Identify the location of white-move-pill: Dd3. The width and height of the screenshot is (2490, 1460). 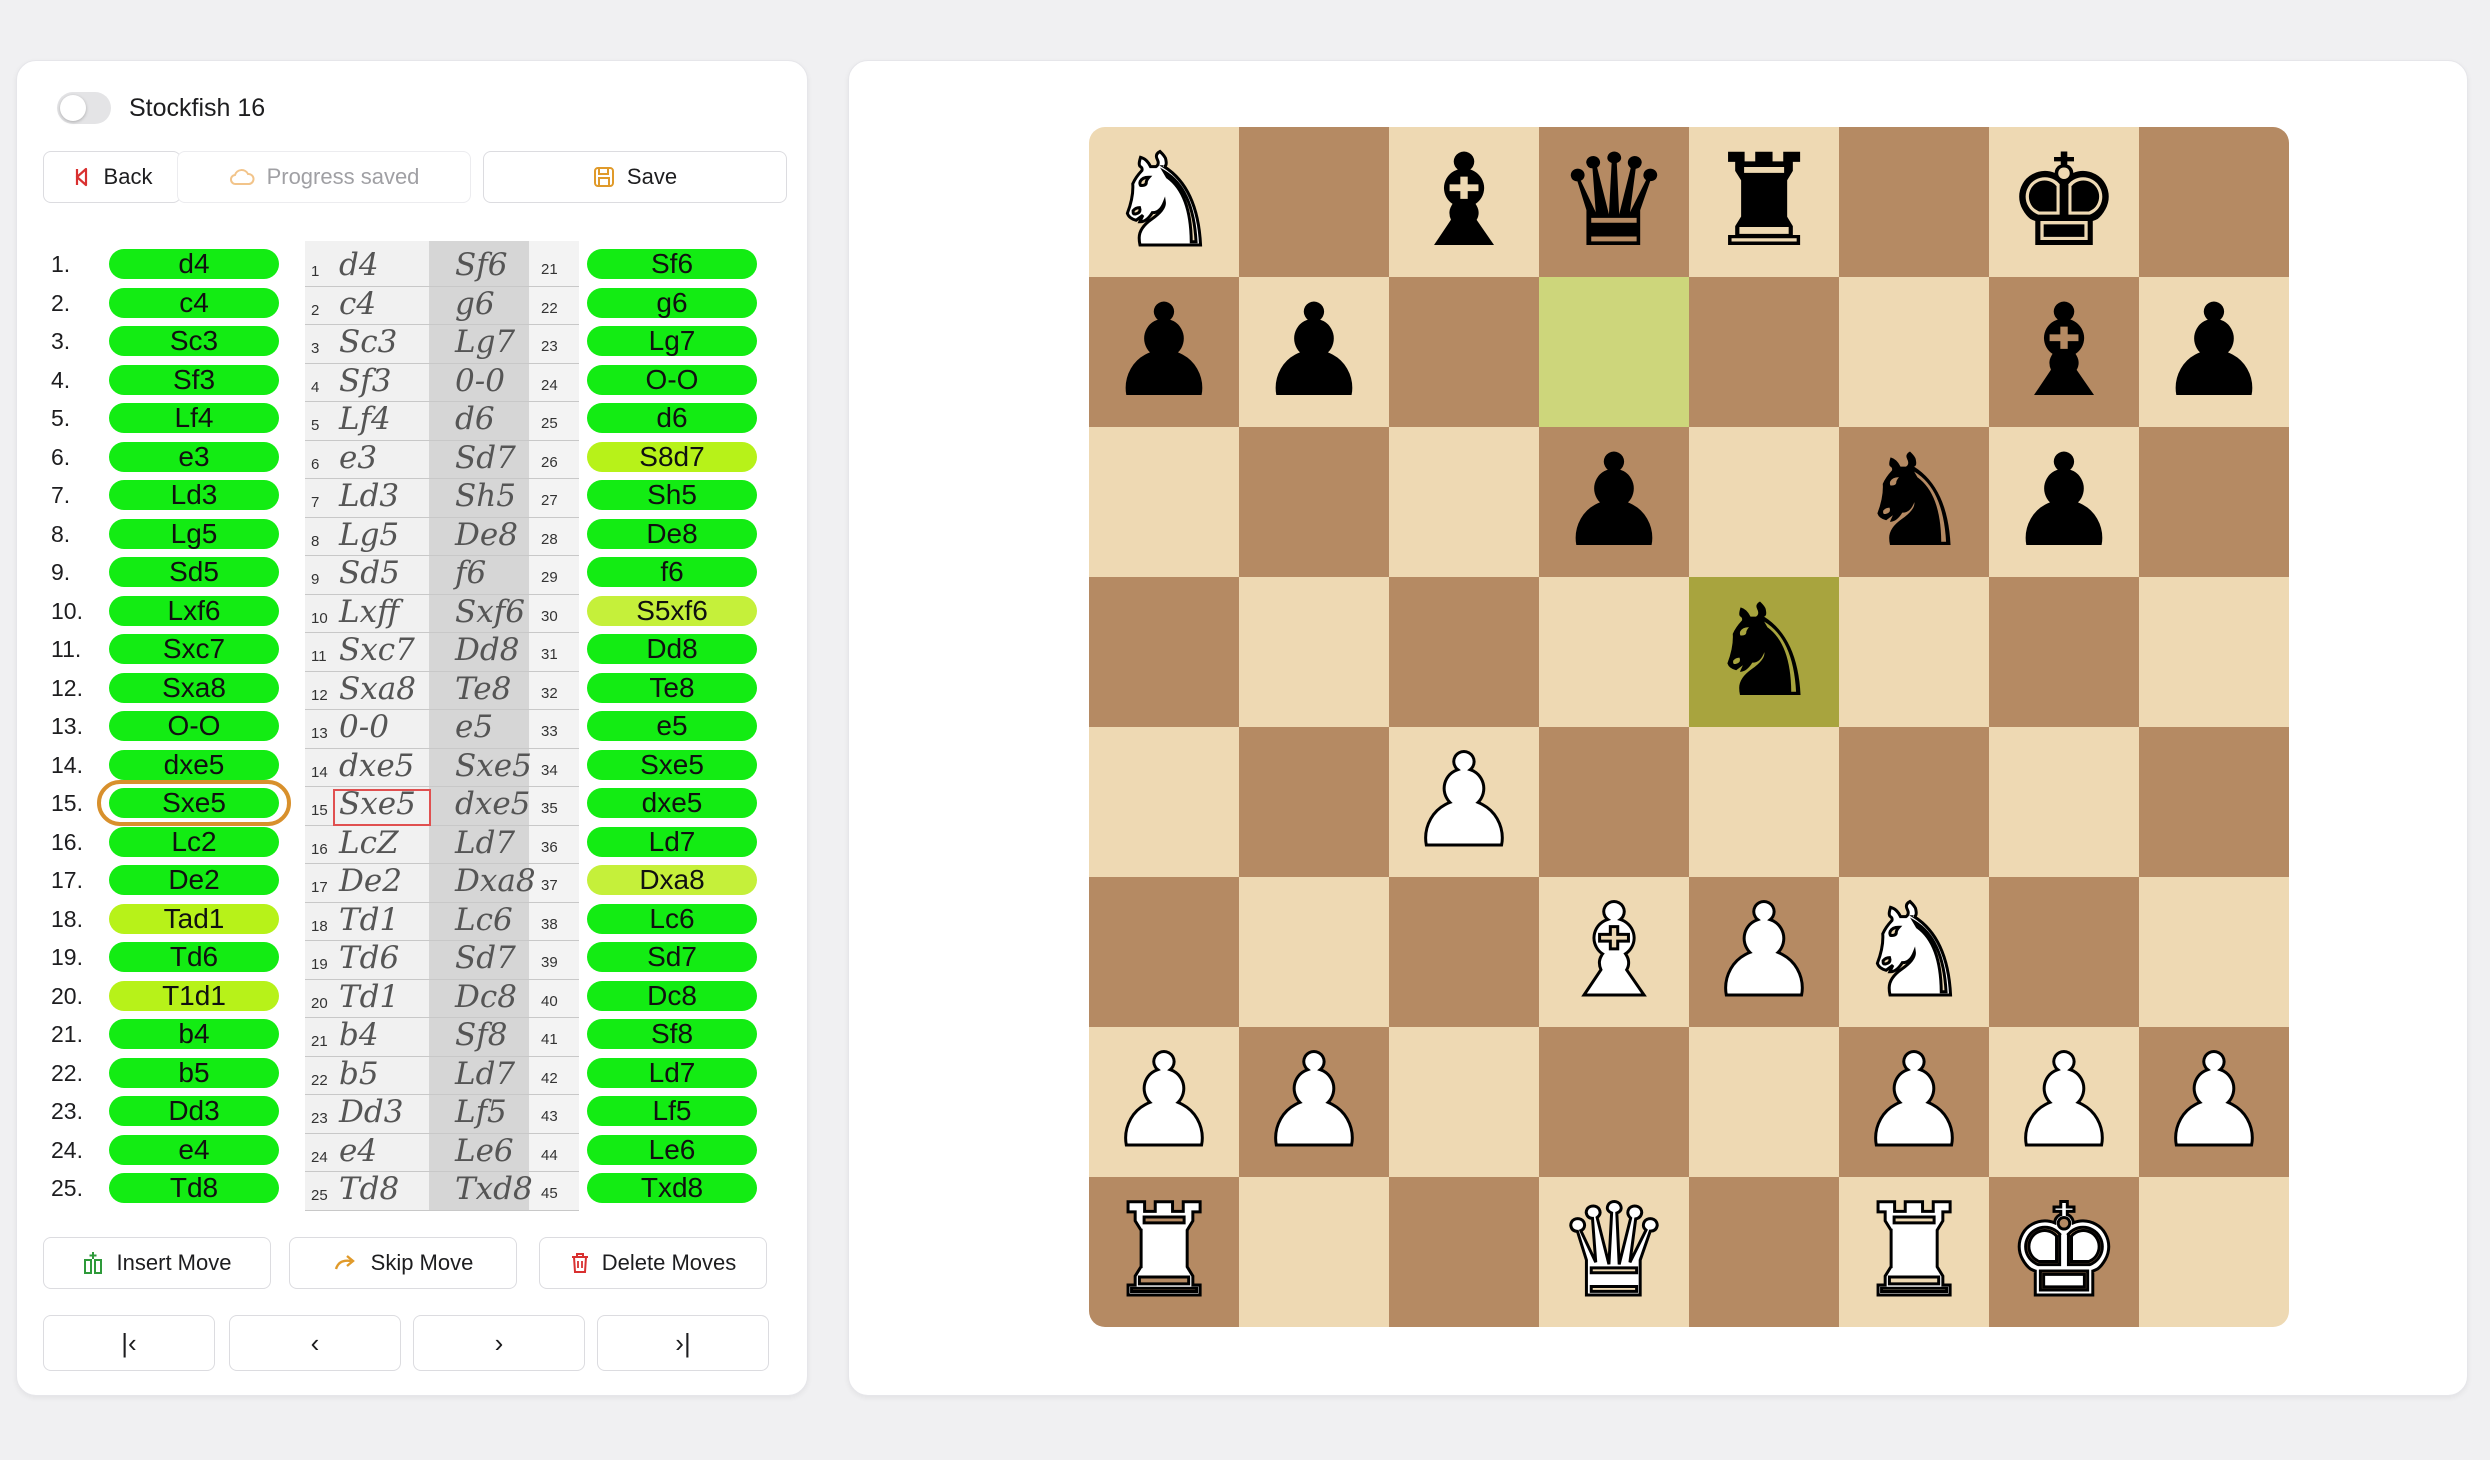
(194, 1111).